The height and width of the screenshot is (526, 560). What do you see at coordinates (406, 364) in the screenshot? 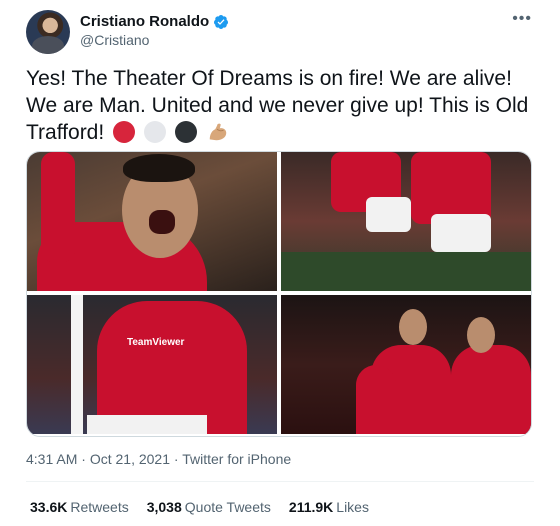
I see `photo-team-huddle` at bounding box center [406, 364].